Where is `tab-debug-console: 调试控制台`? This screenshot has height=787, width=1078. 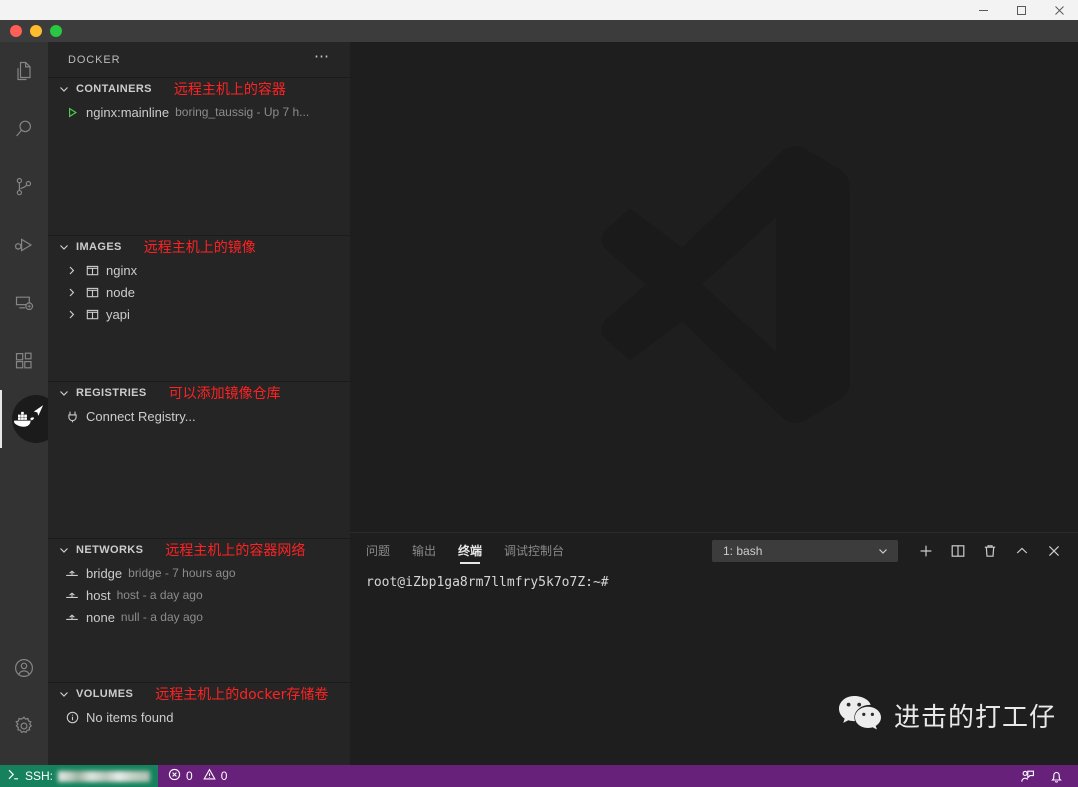 tab-debug-console: 调试控制台 is located at coordinates (534, 550).